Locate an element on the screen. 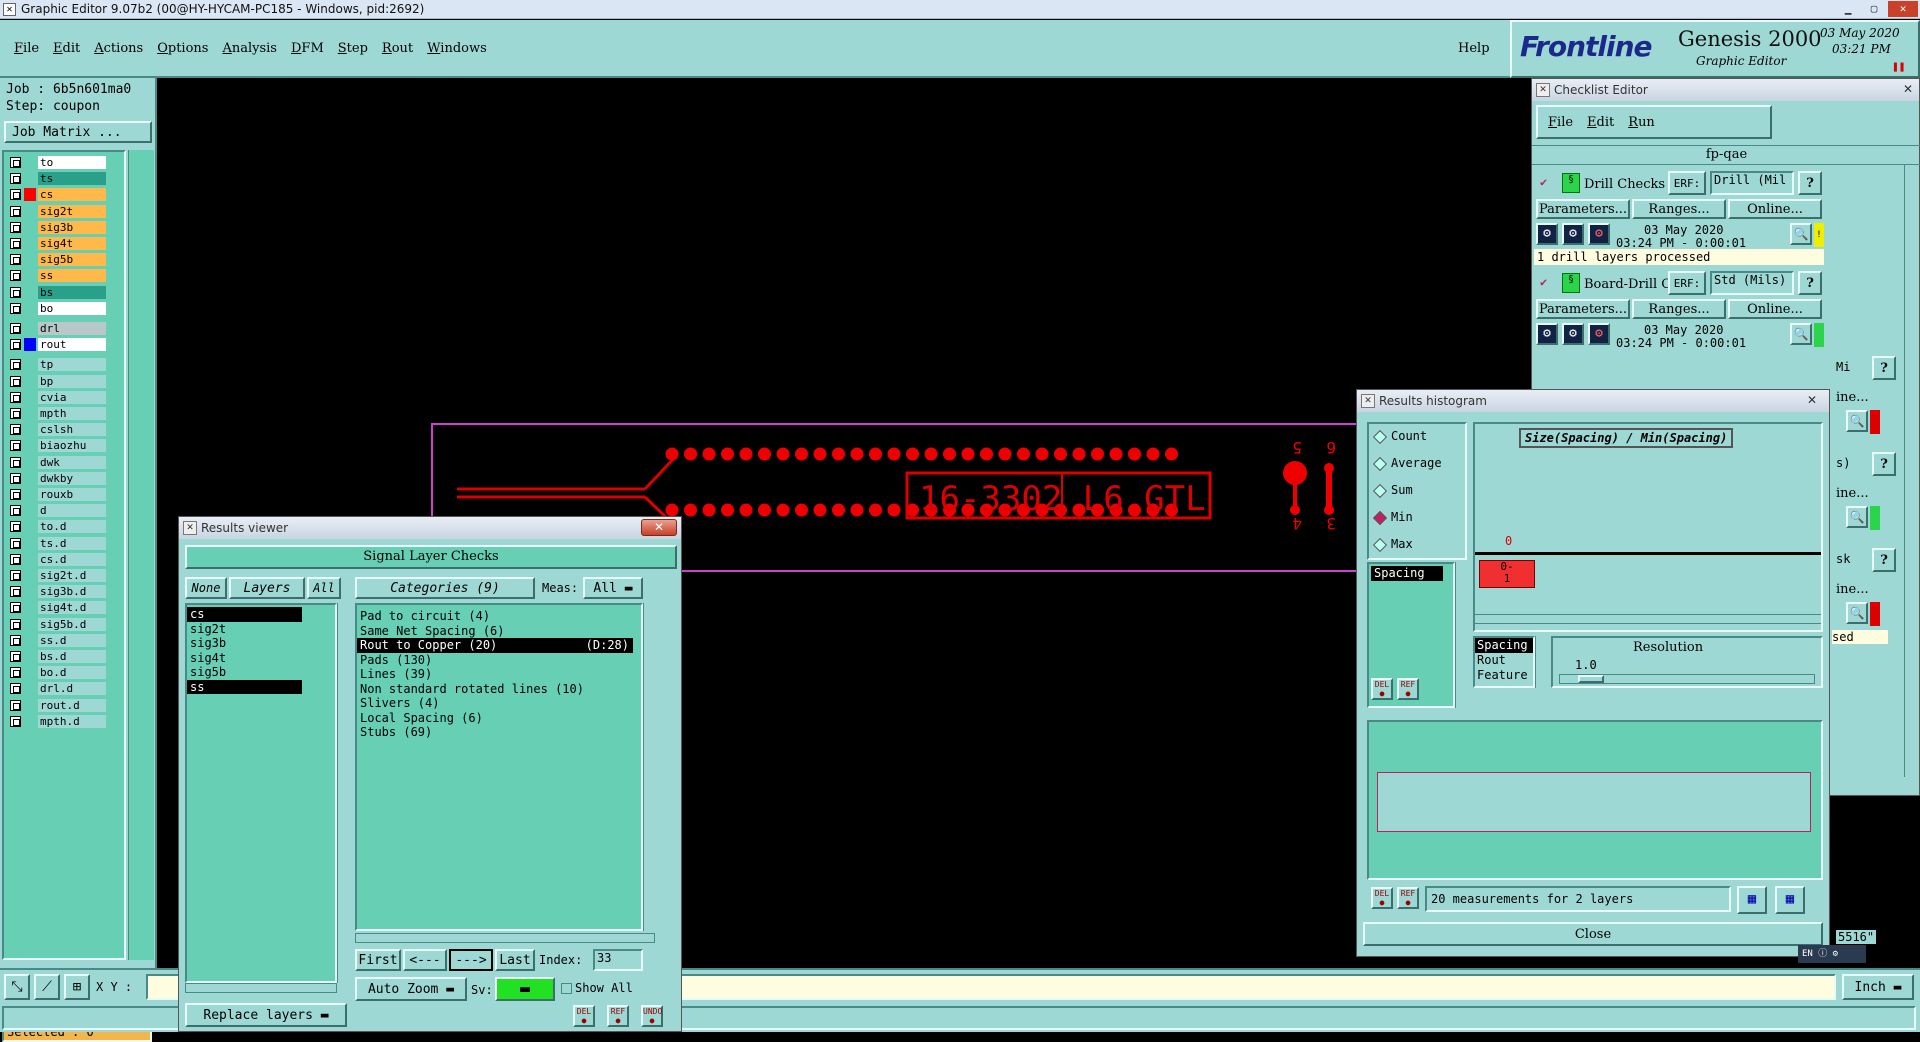 The width and height of the screenshot is (1920, 1042). layer-row-dwkby: dwkby is located at coordinates (58, 478).